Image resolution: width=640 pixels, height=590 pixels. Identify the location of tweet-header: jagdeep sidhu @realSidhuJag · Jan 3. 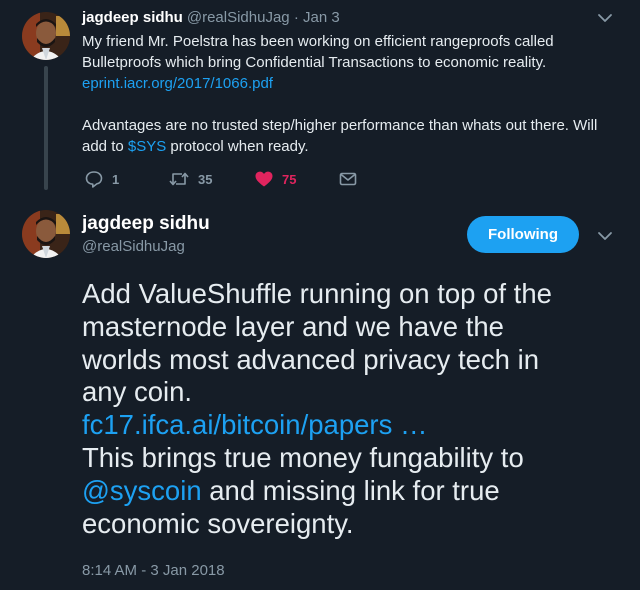
(211, 17).